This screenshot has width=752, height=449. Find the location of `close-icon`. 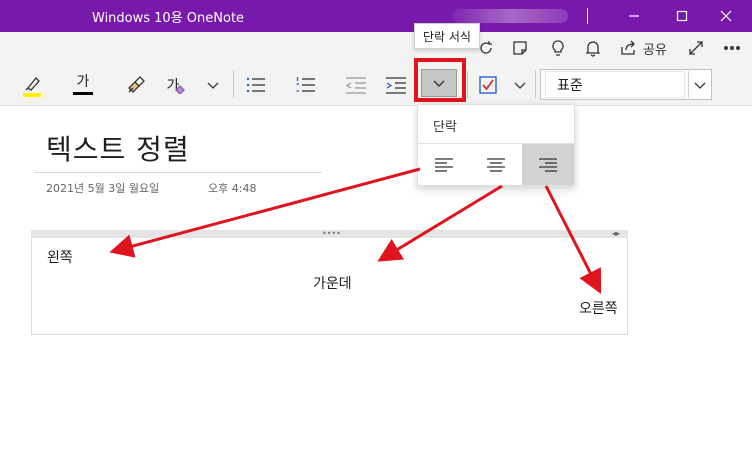

close-icon is located at coordinates (726, 16).